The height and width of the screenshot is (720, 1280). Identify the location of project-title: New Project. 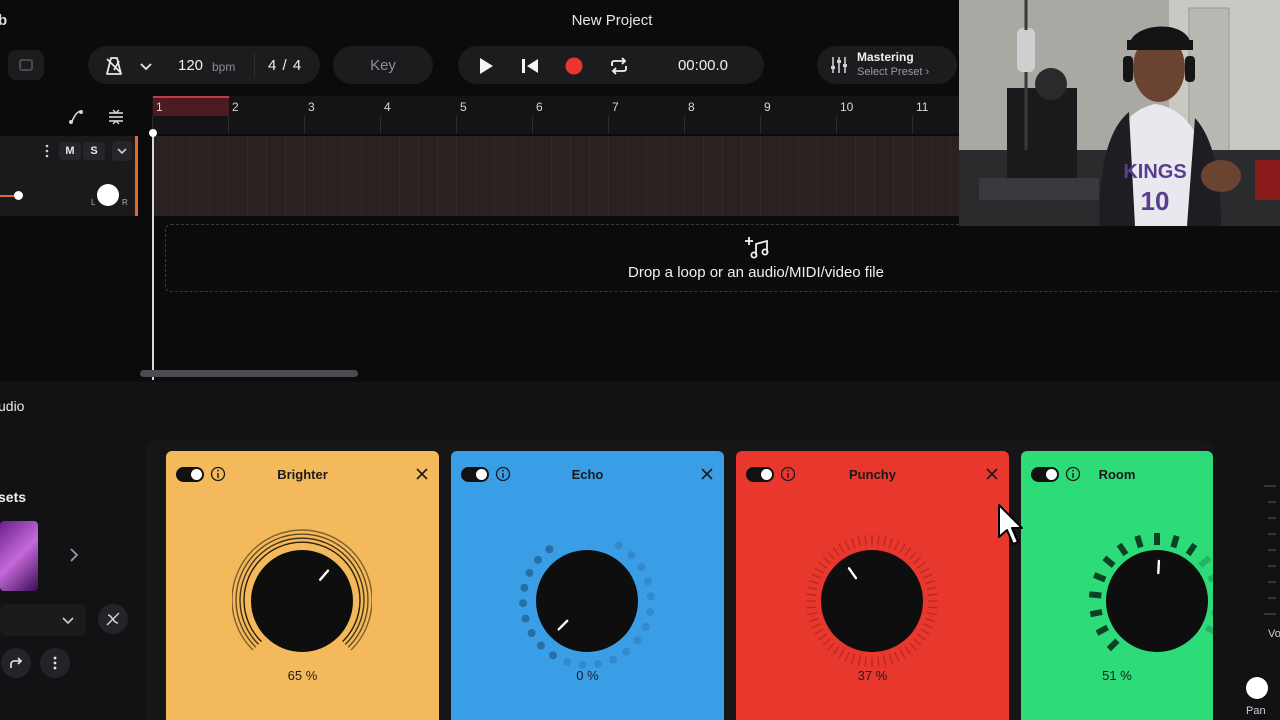
(612, 20).